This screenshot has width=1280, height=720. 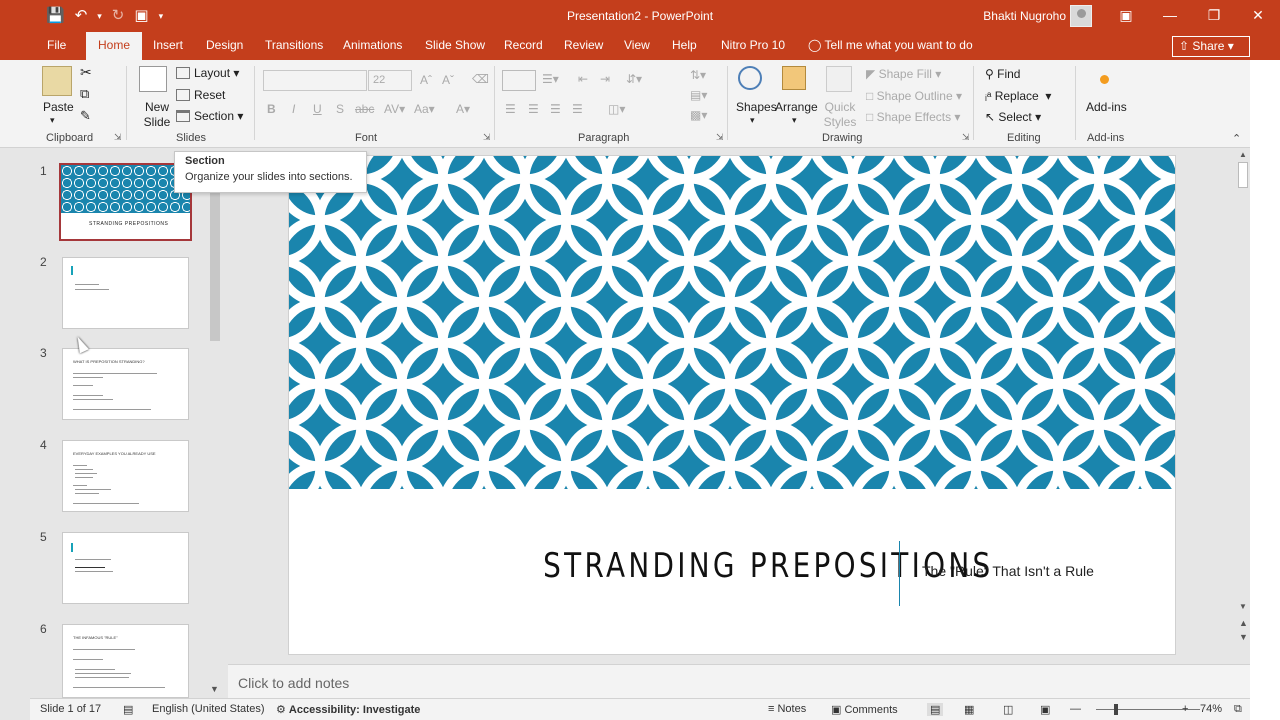 I want to click on tab-transitions: Transitions, so click(x=294, y=45).